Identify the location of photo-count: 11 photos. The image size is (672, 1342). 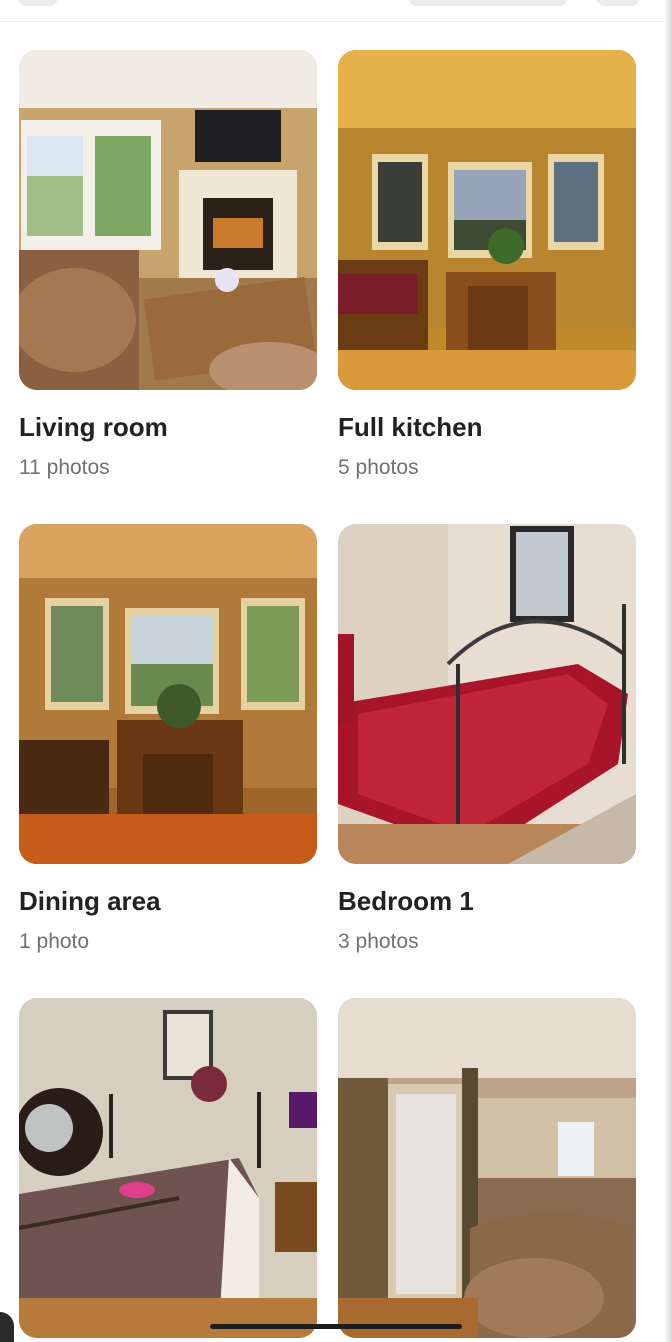
(64, 467).